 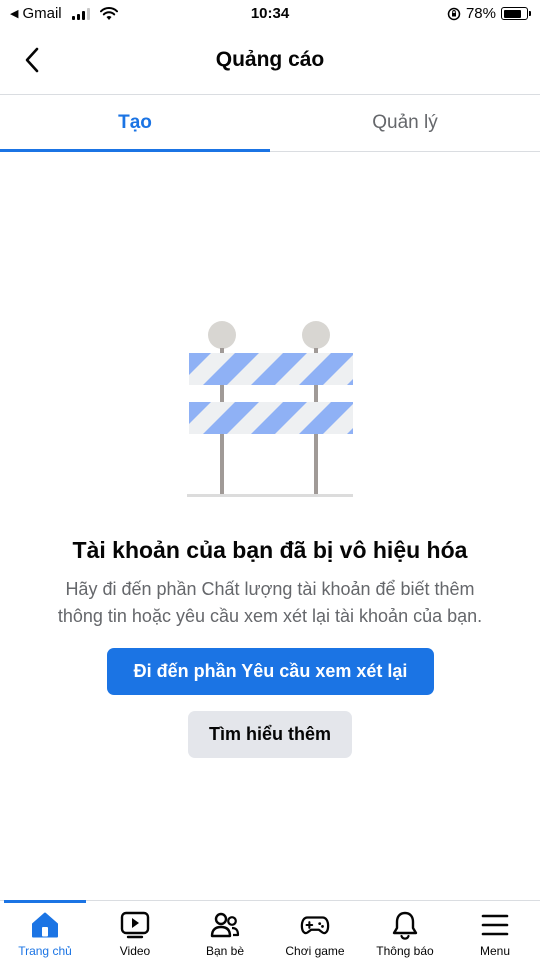 I want to click on nav-home: Trang chủ, so click(x=45, y=930).